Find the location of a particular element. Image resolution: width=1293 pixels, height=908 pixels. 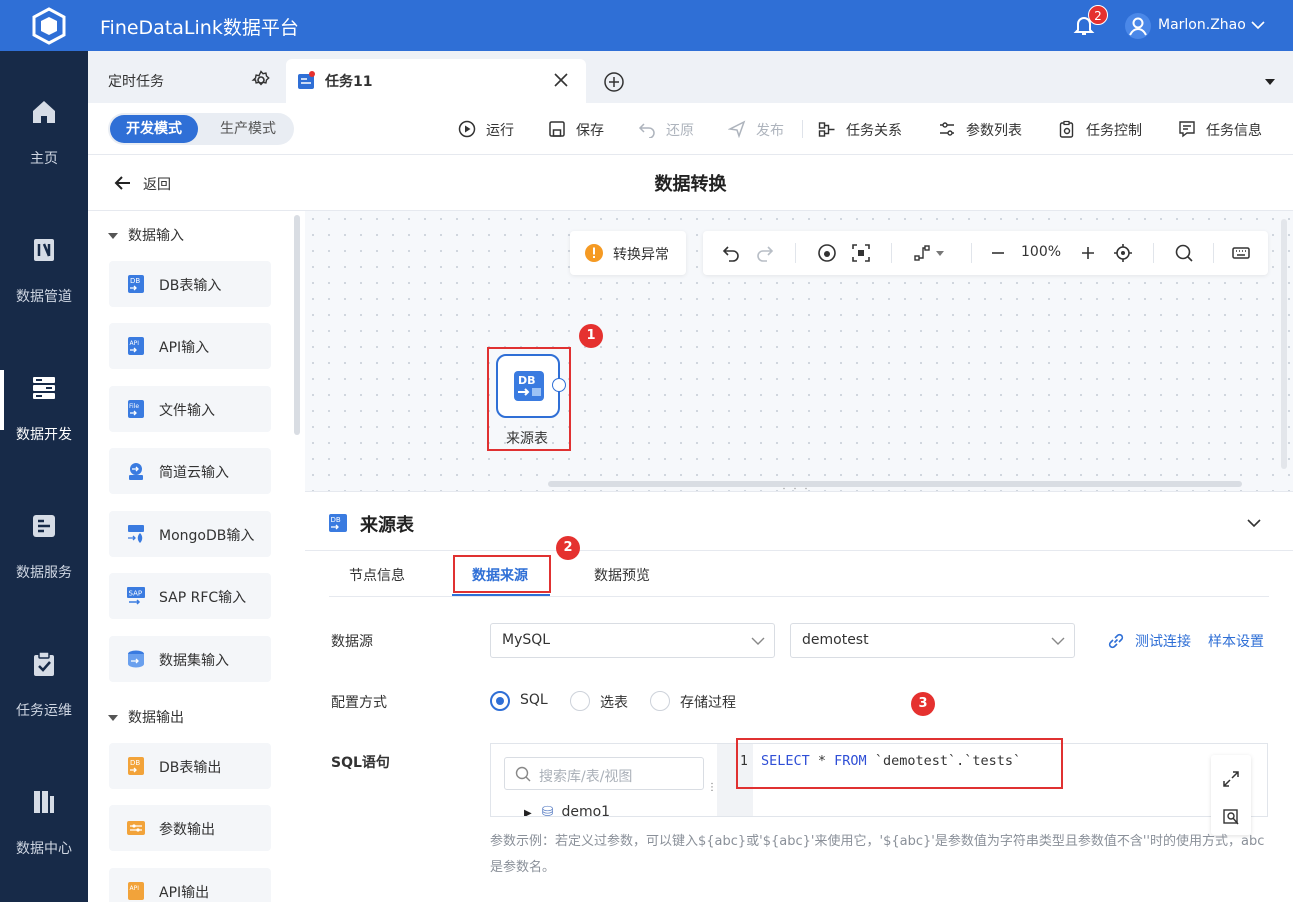

nav-label: 数据服务 is located at coordinates (44, 573).